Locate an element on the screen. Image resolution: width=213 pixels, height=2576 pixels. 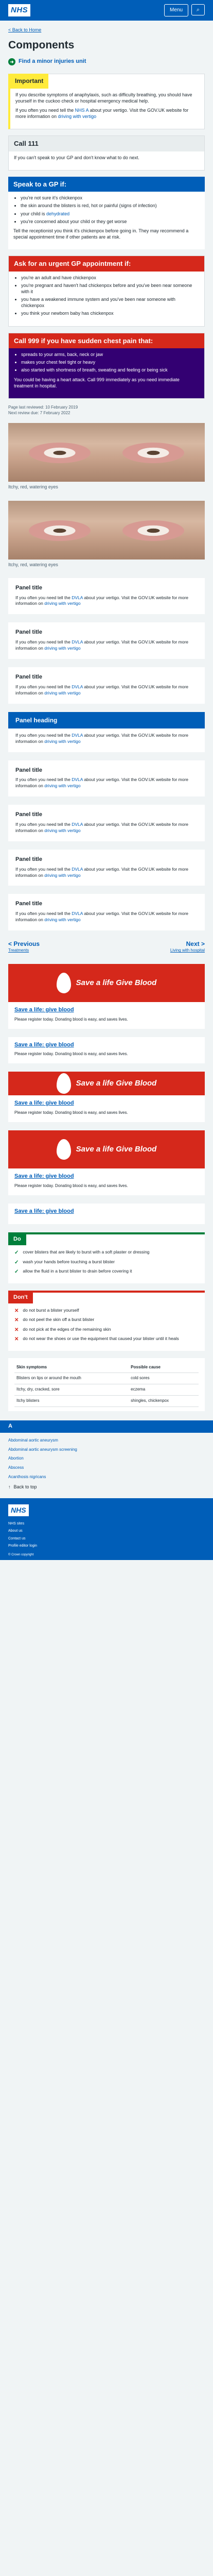
panel-heading: Panel heading is located at coordinates (106, 719).